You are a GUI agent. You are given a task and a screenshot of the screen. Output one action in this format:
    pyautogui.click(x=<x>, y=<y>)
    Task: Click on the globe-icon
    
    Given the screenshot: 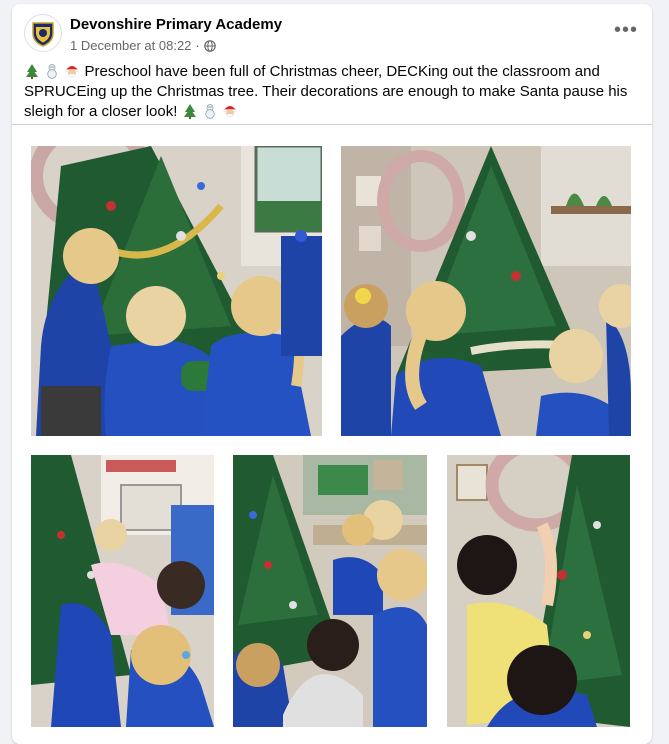 What is the action you would take?
    pyautogui.click(x=209, y=45)
    